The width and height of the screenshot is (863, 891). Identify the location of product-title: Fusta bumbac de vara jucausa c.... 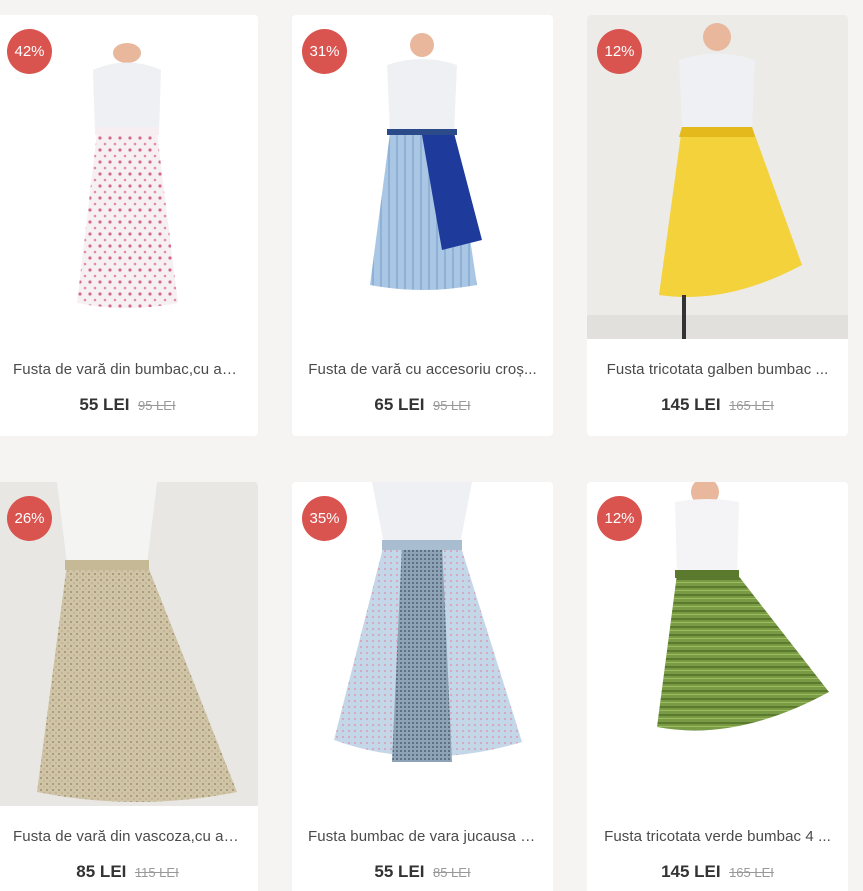
(422, 836).